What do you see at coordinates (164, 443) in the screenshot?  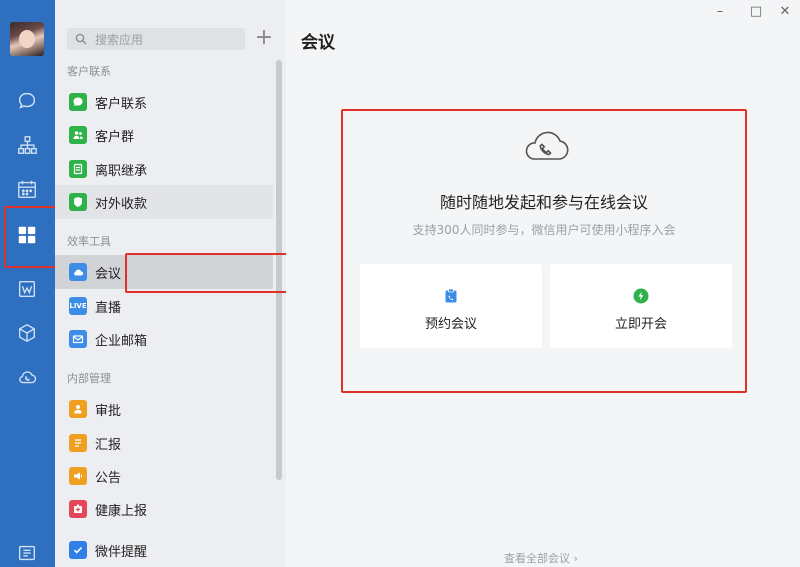 I see `app-item-report: 汇报` at bounding box center [164, 443].